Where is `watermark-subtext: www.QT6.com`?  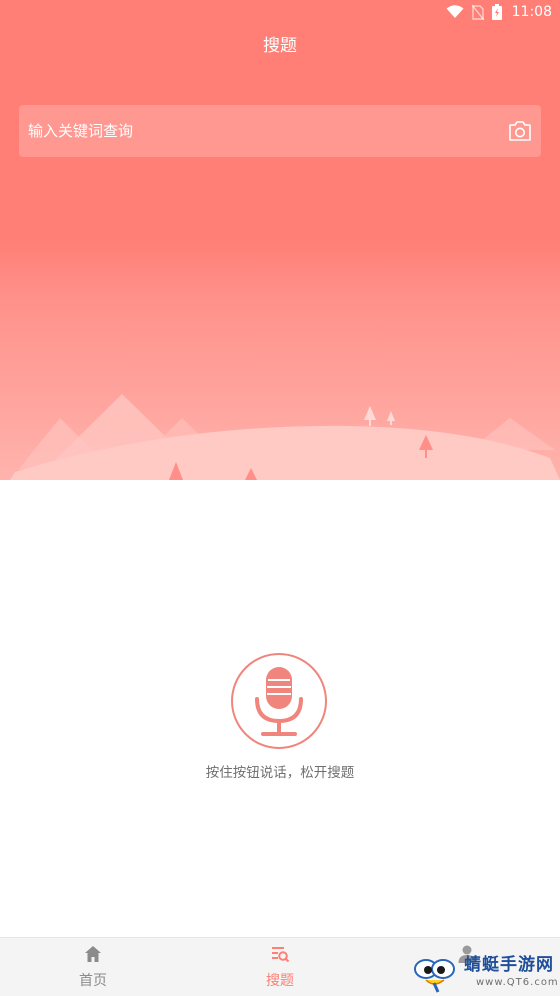 watermark-subtext: www.QT6.com is located at coordinates (517, 982).